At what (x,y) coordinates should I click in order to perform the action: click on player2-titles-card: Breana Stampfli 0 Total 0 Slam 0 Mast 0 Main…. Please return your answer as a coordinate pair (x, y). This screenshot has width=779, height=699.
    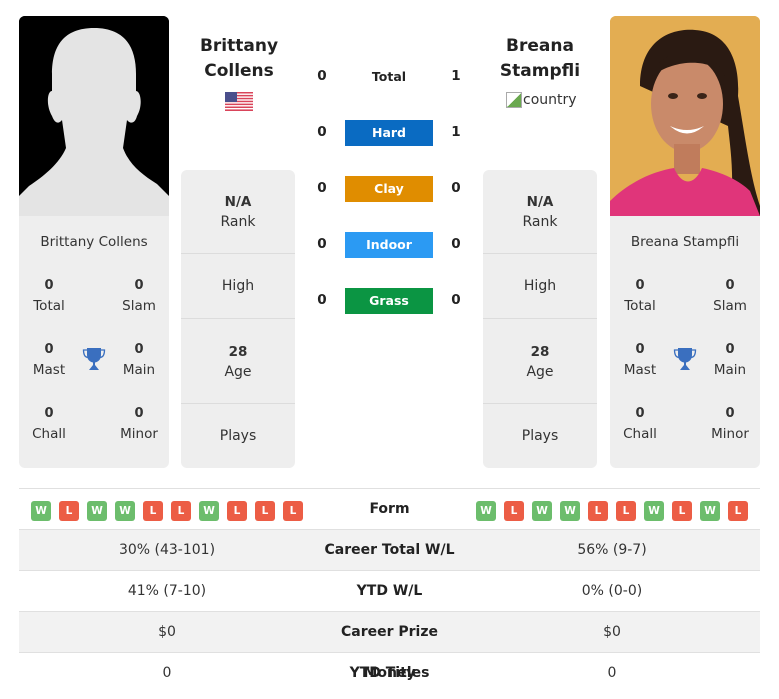
    Looking at the image, I should click on (685, 342).